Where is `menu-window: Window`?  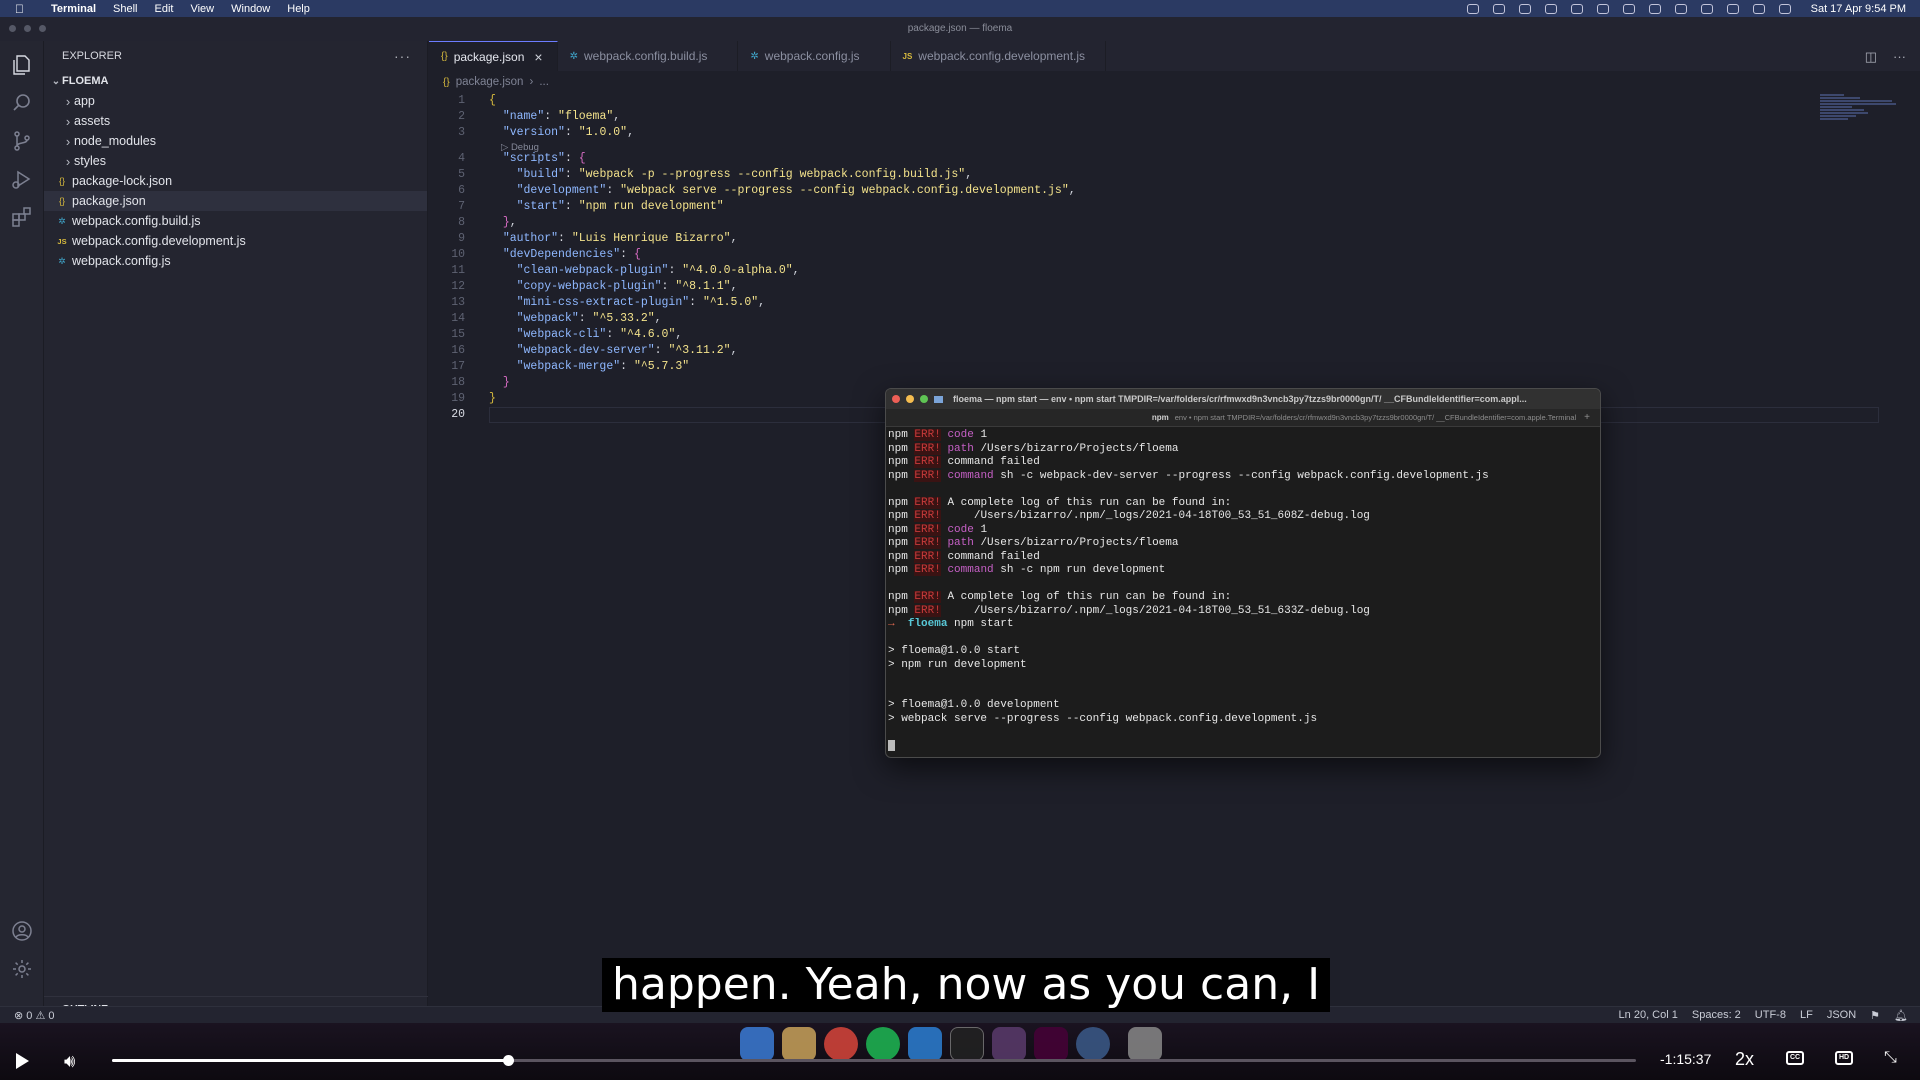 menu-window: Window is located at coordinates (250, 9).